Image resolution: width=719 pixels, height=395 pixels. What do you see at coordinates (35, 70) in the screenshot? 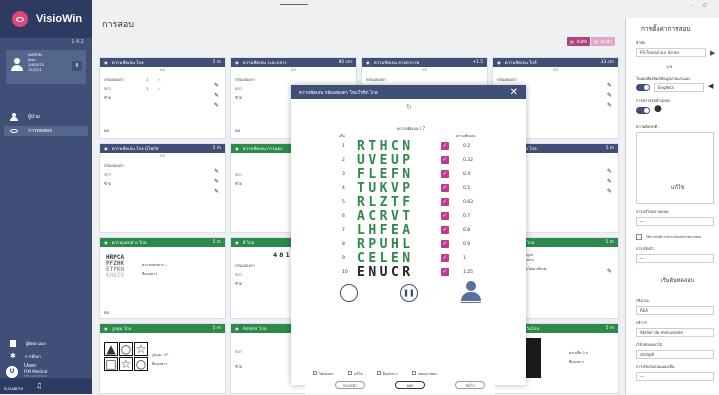
I see `patient-line: 12/2/21` at bounding box center [35, 70].